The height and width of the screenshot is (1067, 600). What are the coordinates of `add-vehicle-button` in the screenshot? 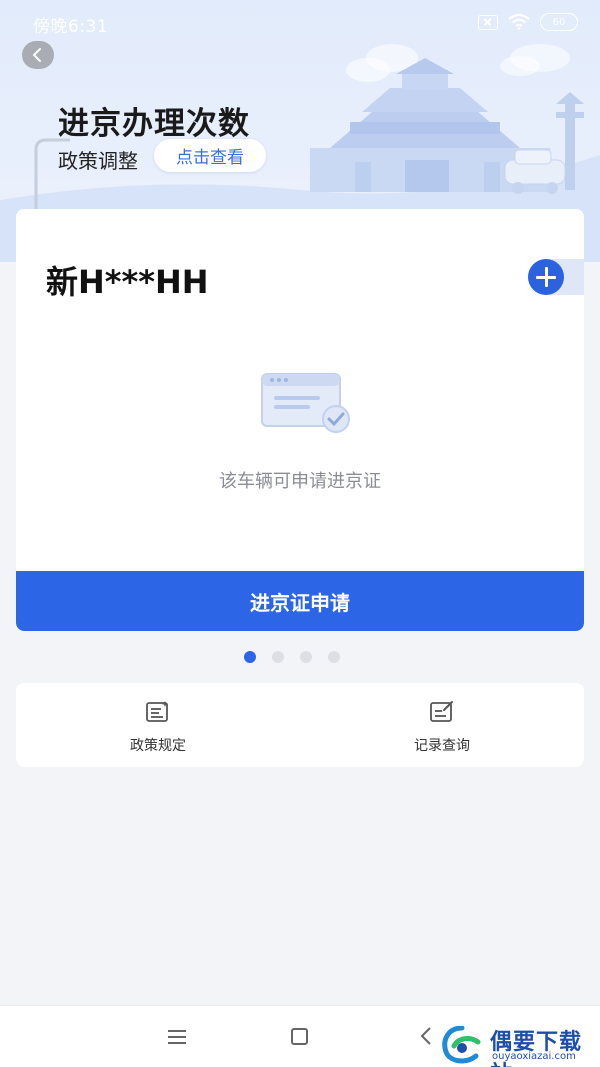 It's located at (556, 277).